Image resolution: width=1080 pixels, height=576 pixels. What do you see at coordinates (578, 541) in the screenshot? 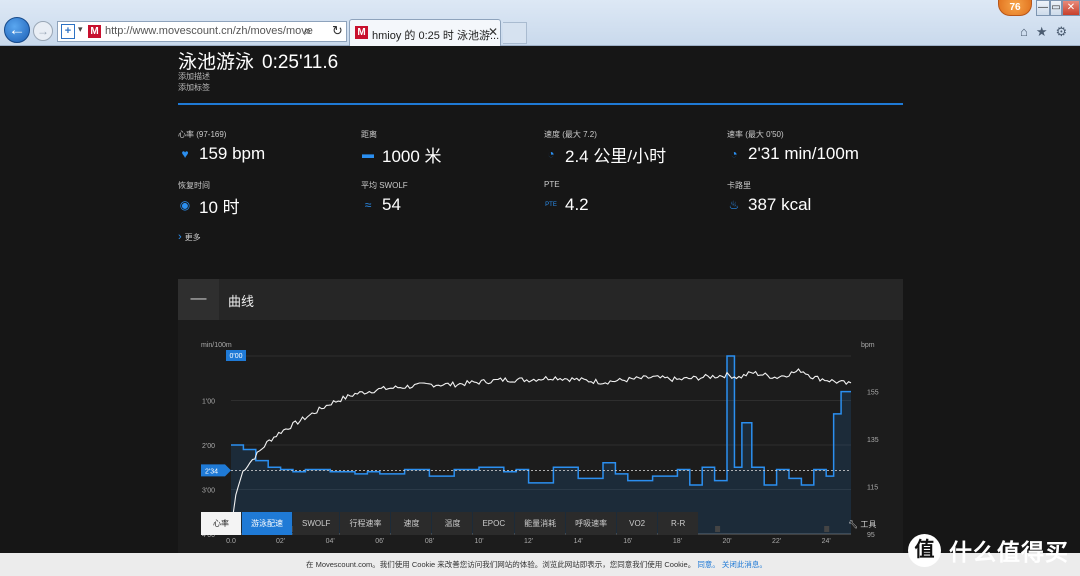
I see `x-tick-label: 14'` at bounding box center [578, 541].